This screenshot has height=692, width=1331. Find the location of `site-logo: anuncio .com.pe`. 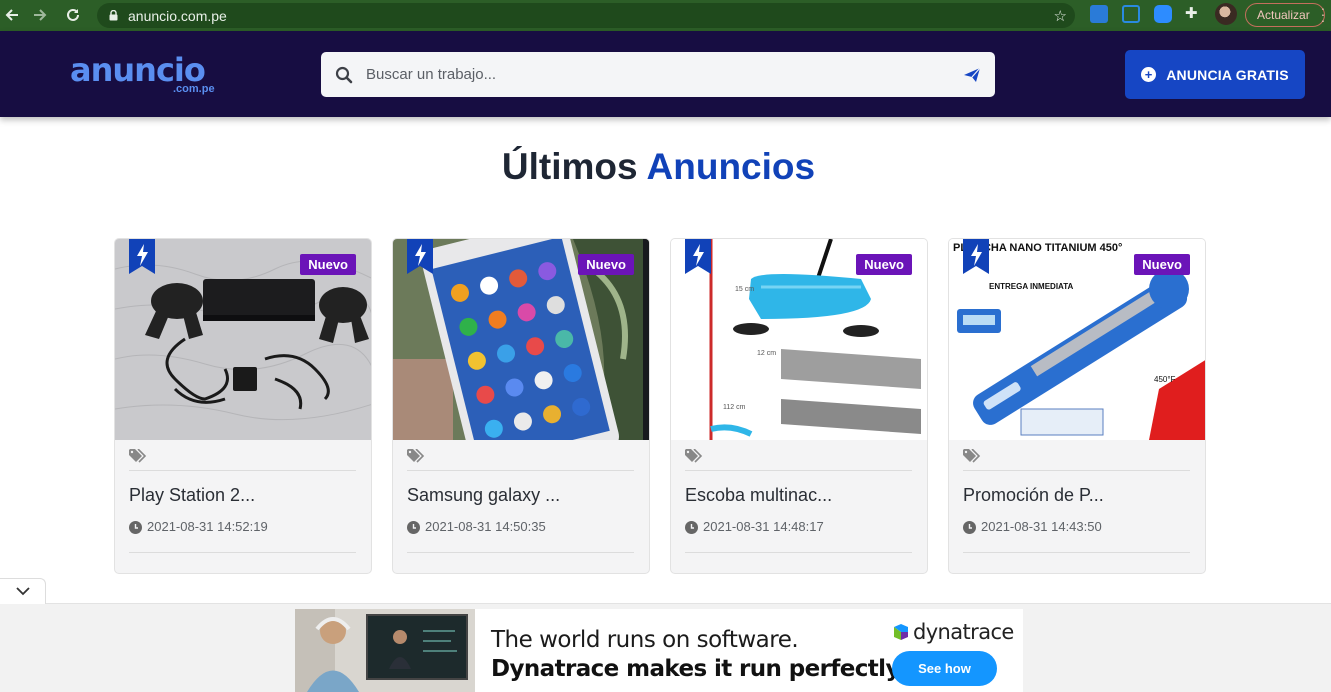

site-logo: anuncio .com.pe is located at coordinates (142, 73).